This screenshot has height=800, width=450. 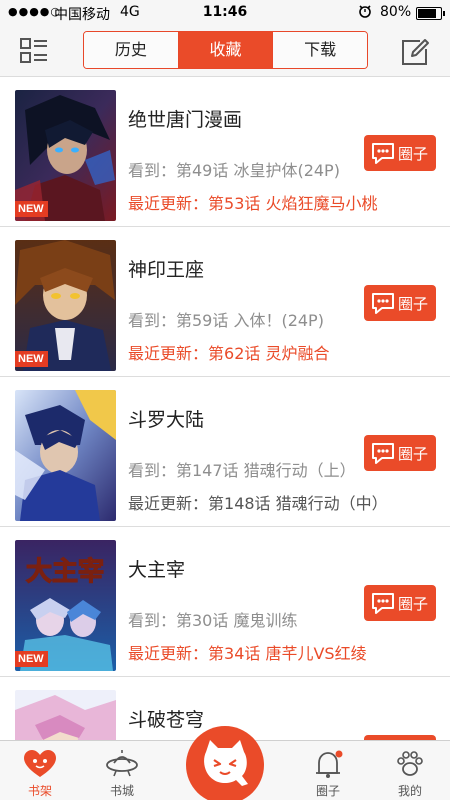 I want to click on tab-bookshelf-label: 书架, so click(x=39, y=791).